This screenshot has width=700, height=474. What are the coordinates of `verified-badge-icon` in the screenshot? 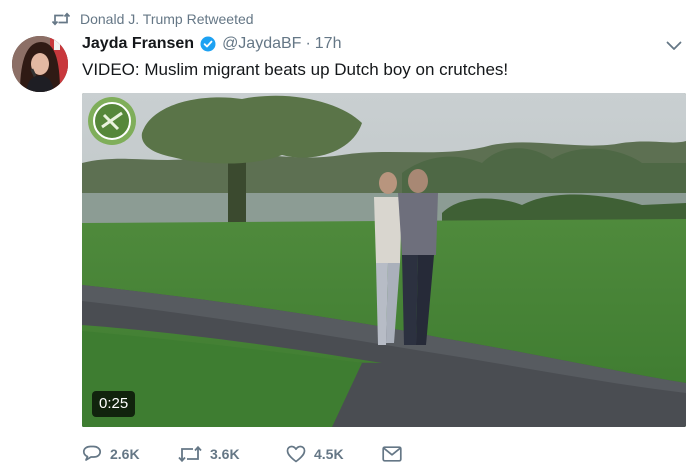 It's located at (208, 44).